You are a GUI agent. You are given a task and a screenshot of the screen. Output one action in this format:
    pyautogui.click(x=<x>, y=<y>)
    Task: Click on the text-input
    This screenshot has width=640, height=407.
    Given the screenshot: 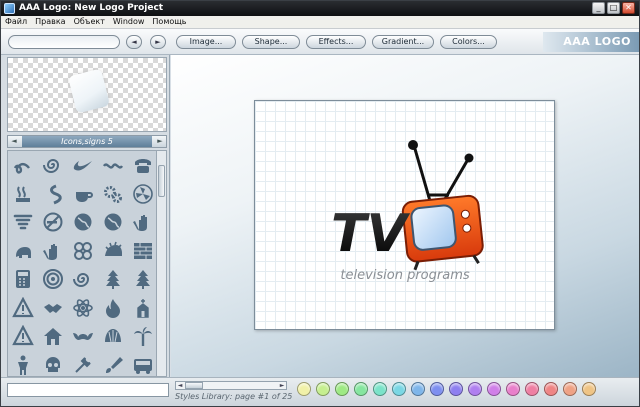 What is the action you would take?
    pyautogui.click(x=88, y=390)
    